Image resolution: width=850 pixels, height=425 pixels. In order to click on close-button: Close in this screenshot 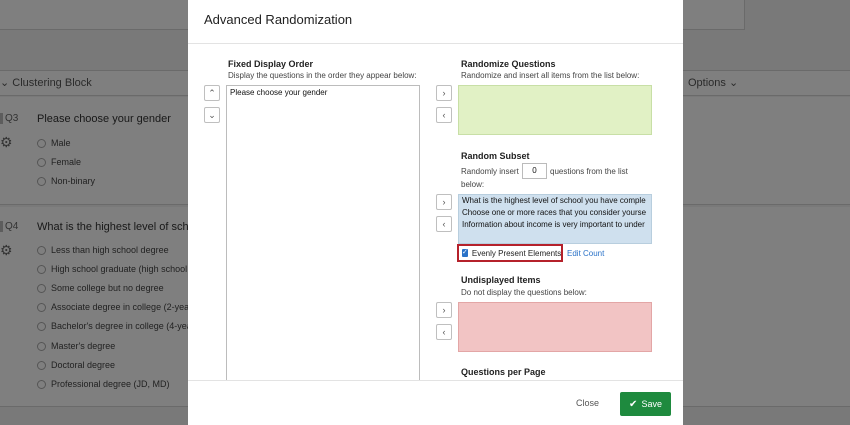, I will do `click(587, 403)`.